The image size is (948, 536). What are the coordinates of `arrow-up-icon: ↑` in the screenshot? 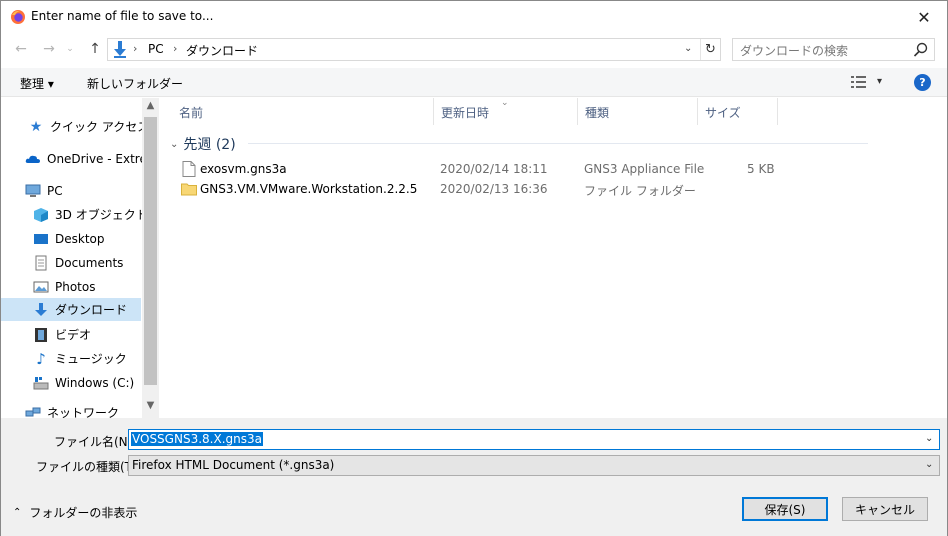 It's located at (95, 49).